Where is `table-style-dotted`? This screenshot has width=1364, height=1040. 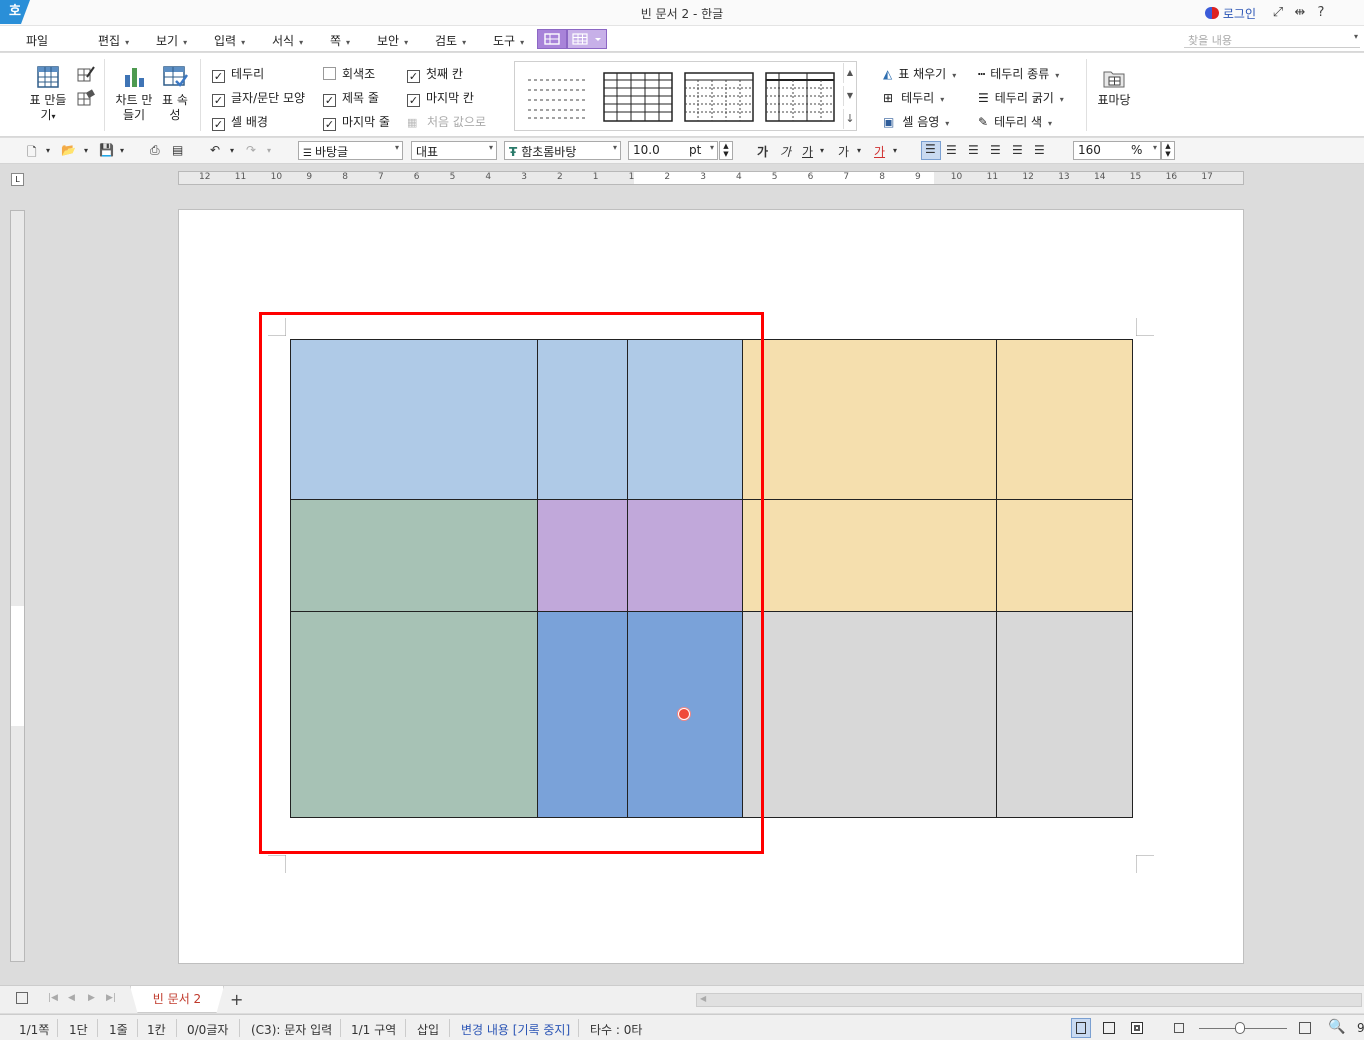
table-style-dotted is located at coordinates (719, 97).